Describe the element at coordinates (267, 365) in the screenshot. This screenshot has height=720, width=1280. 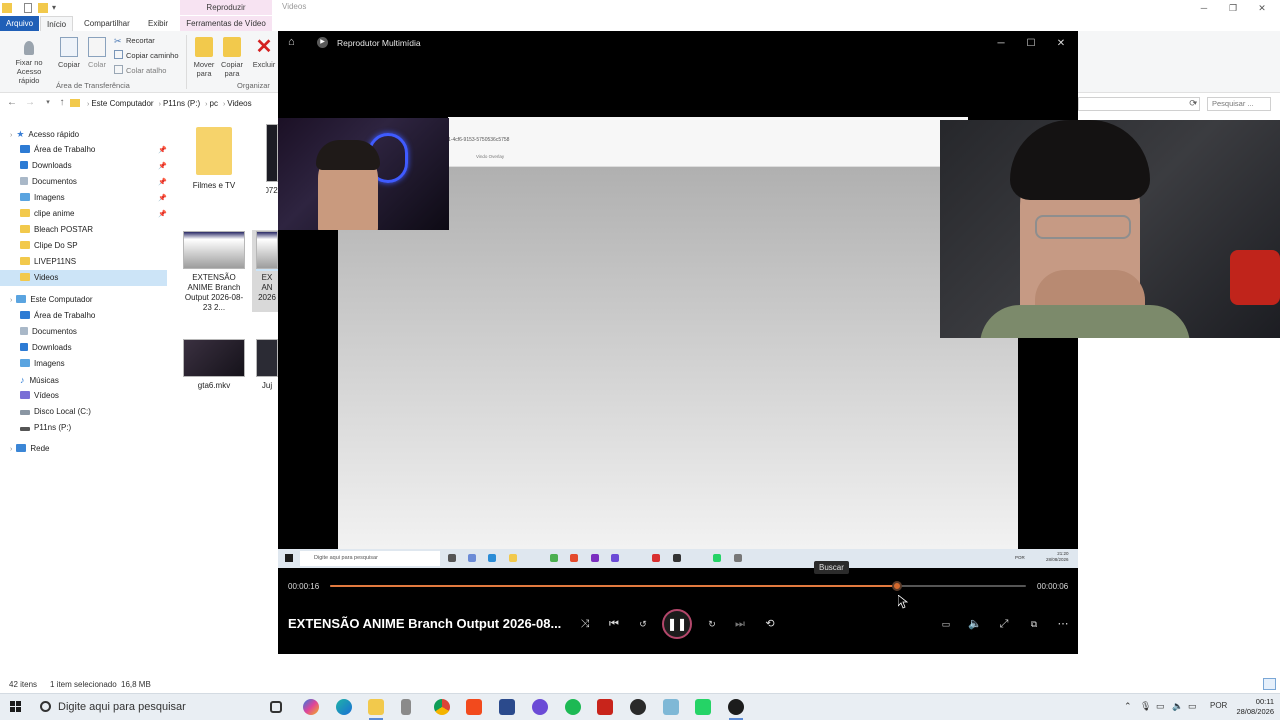
I see `file-item: Juj` at that location.